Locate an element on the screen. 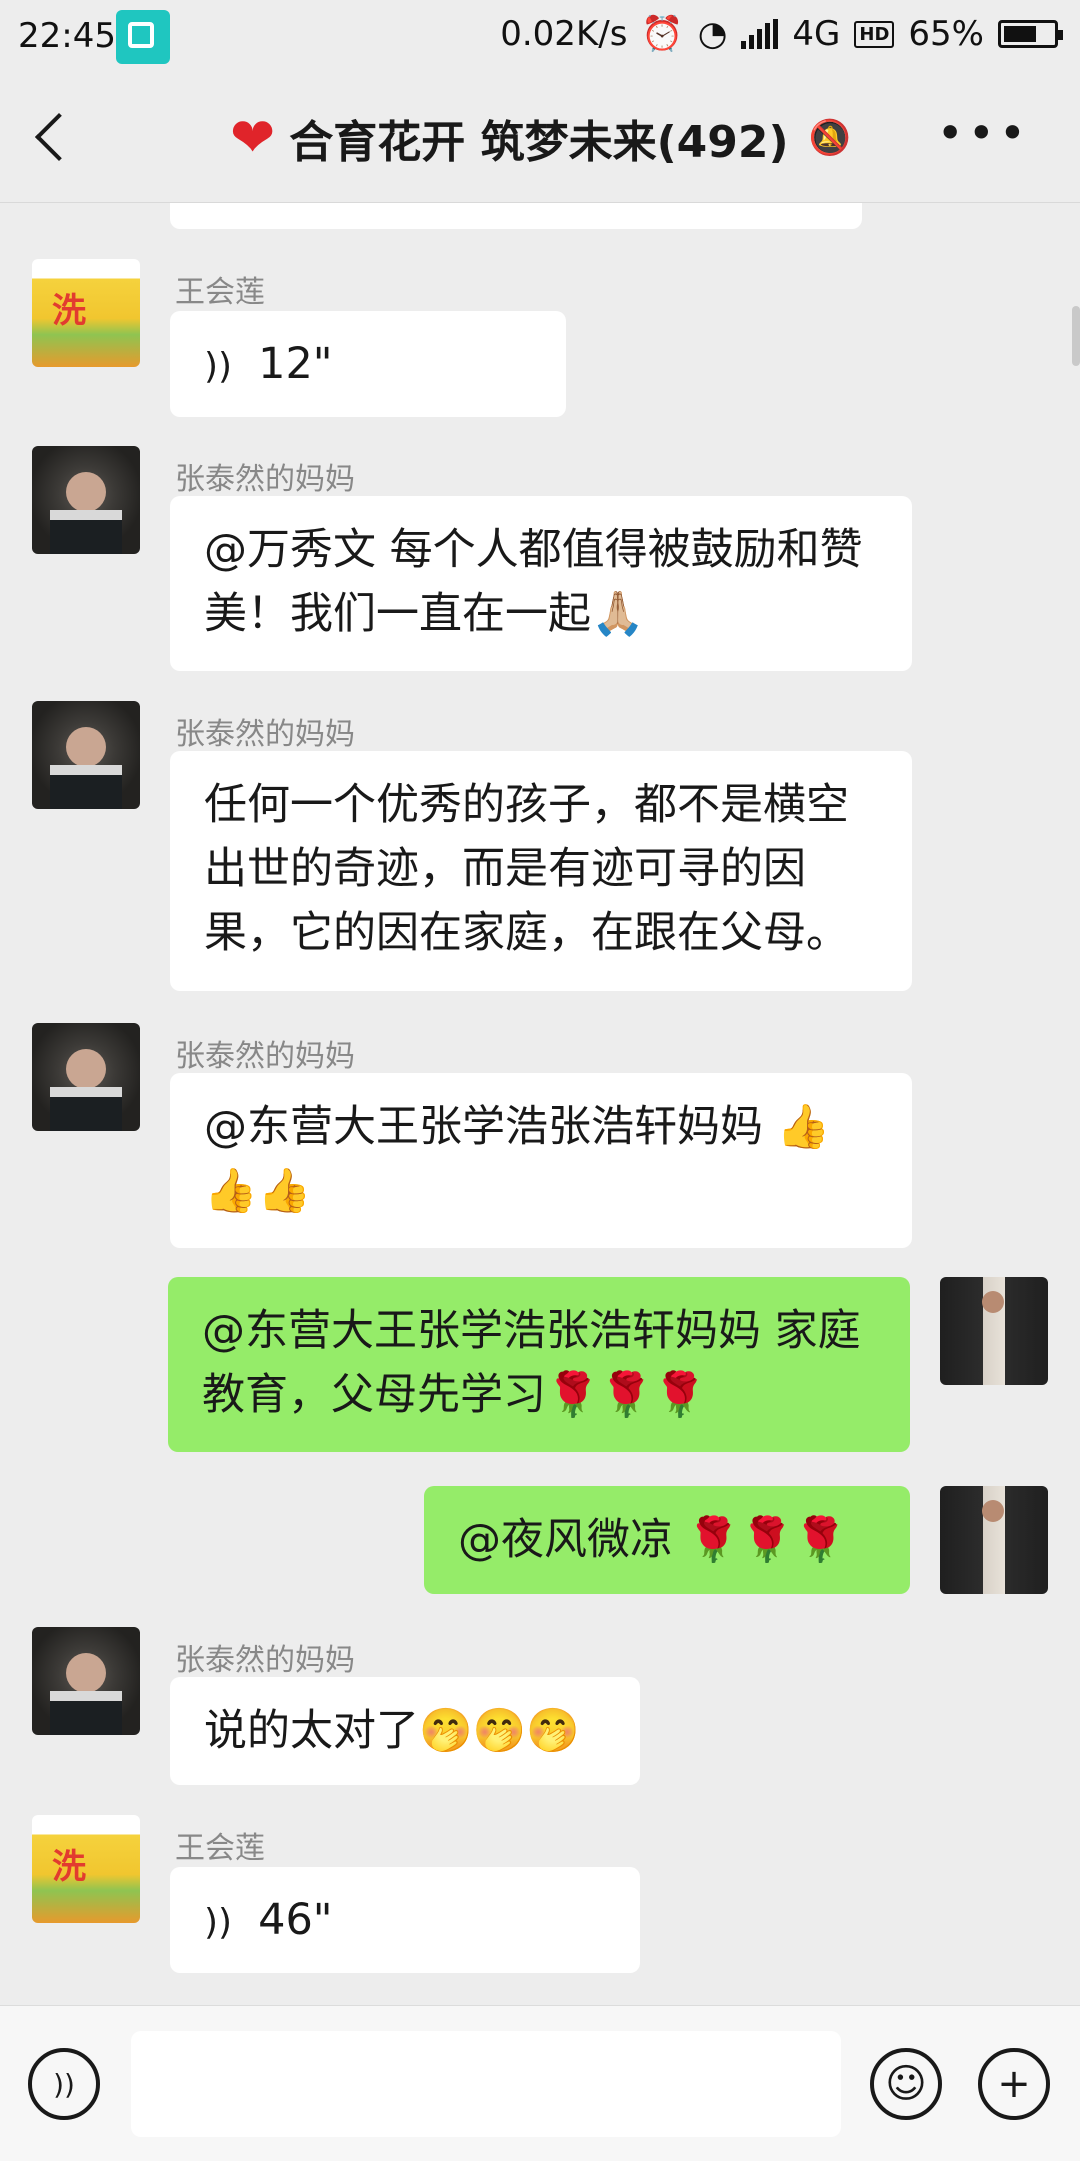  message-bubble: @东营大王张学浩张浩轩妈妈 👍👍👍 is located at coordinates (541, 1160).